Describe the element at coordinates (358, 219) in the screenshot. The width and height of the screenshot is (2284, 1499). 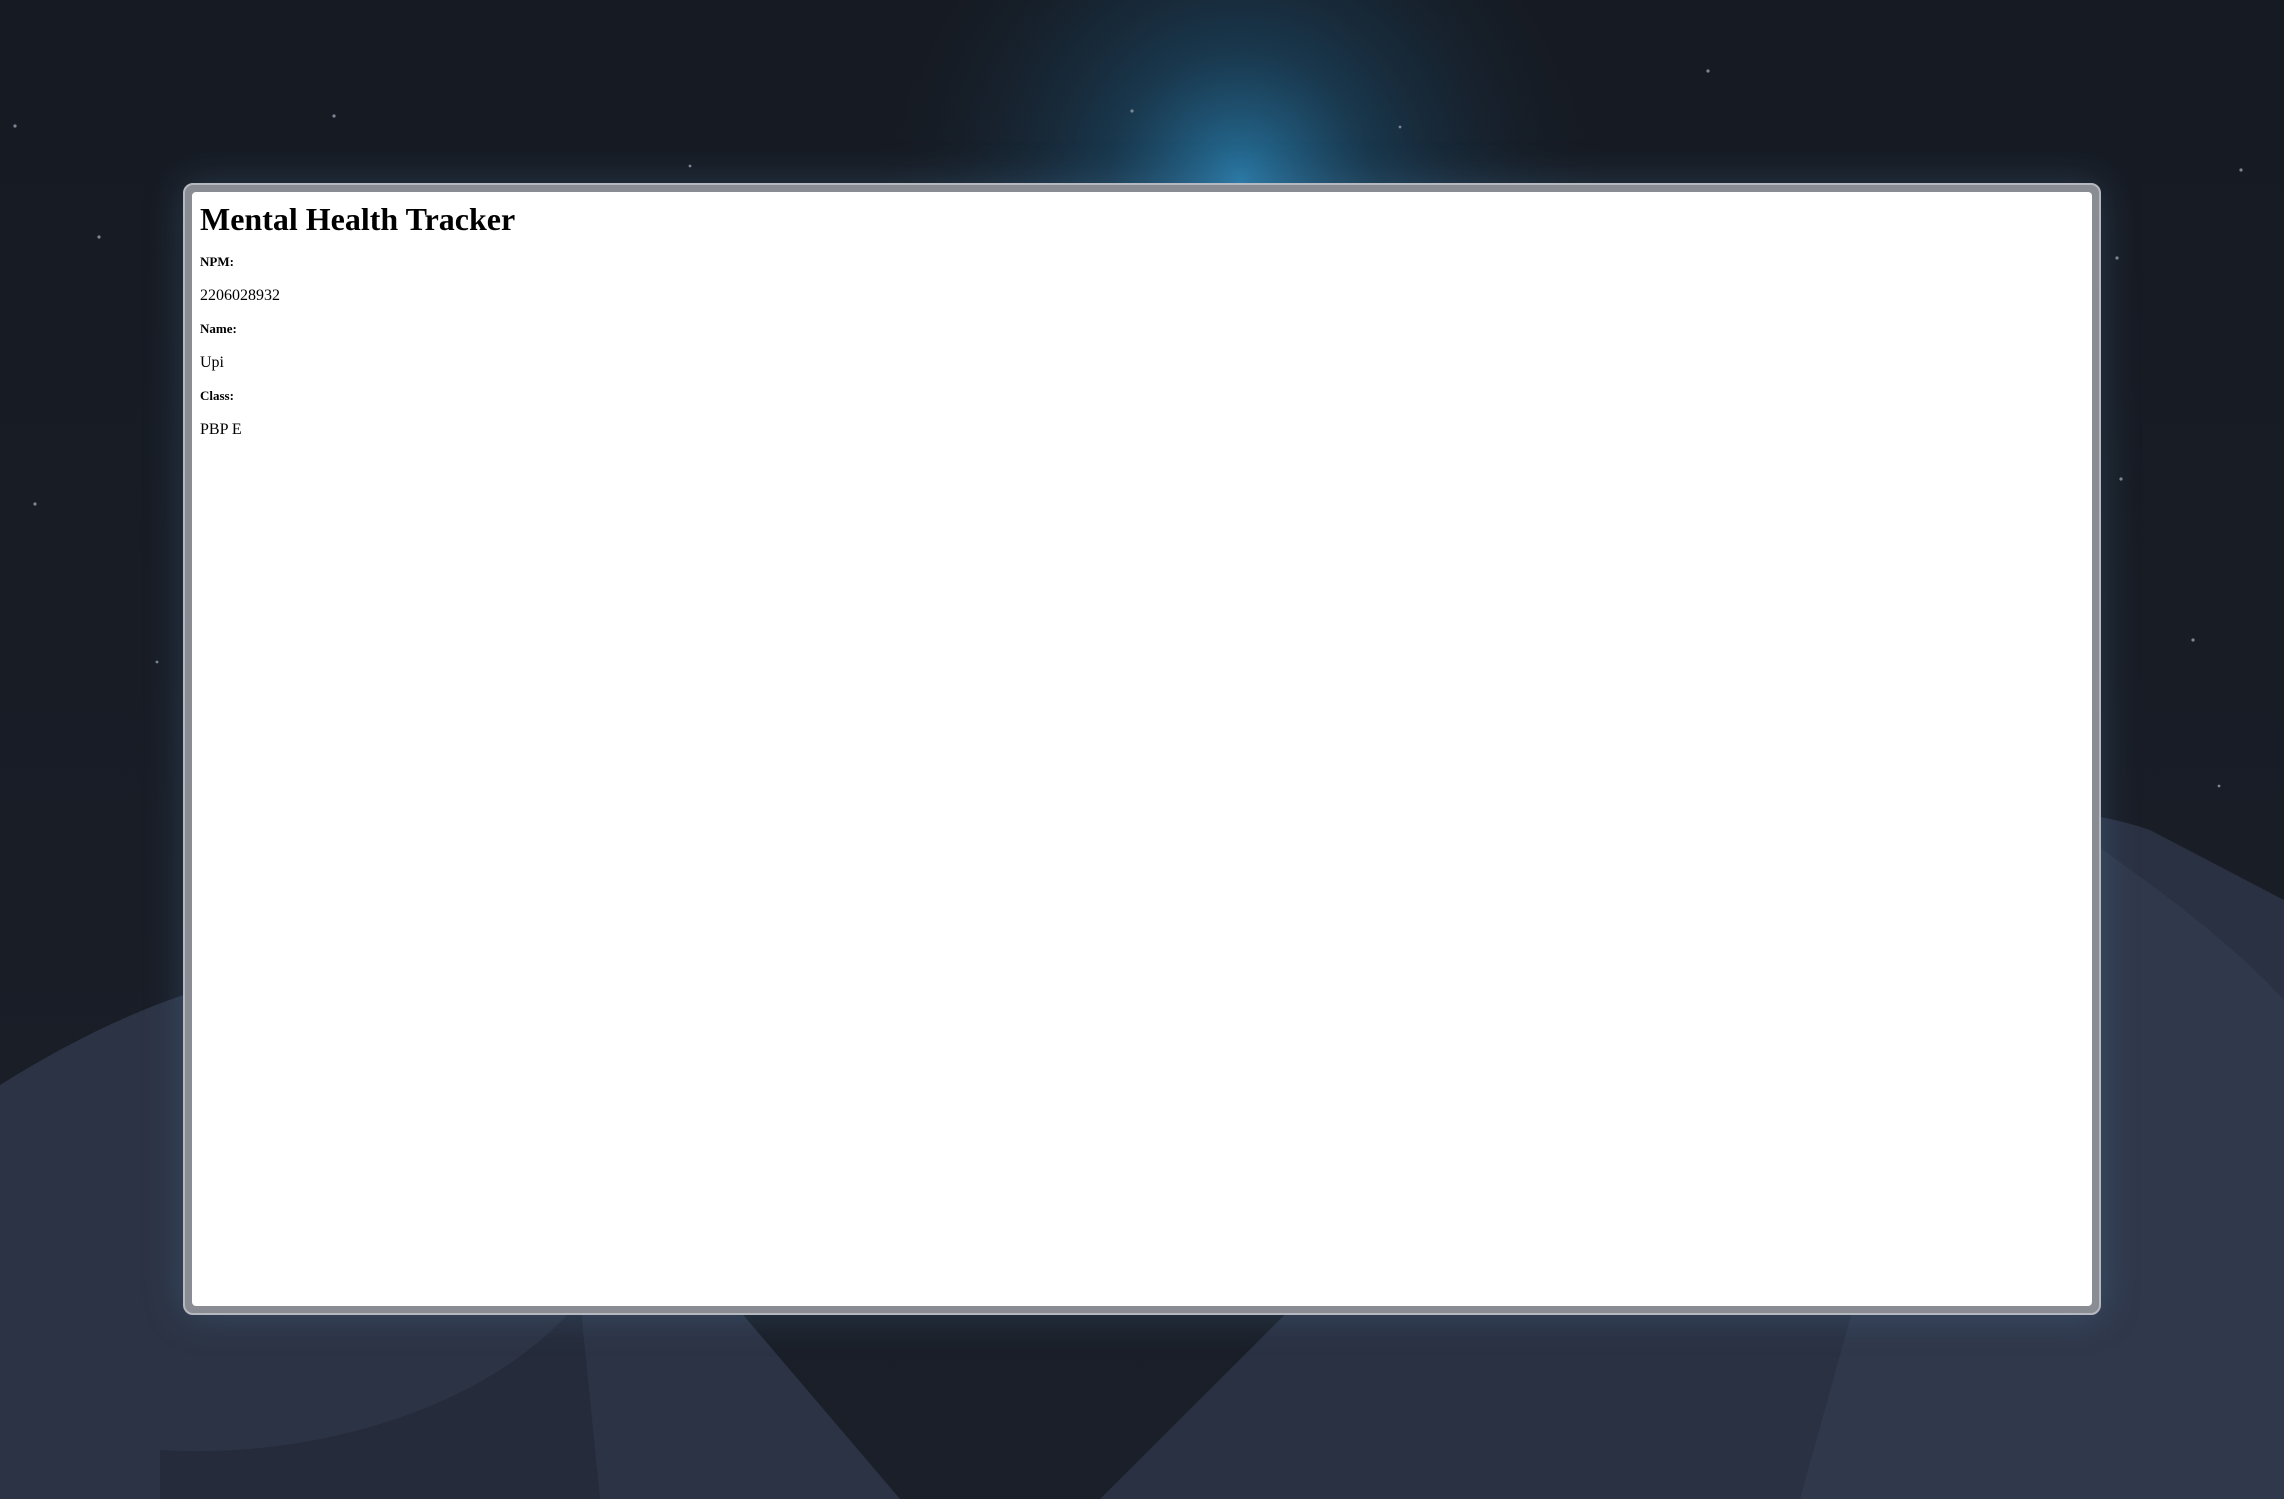
I see `page-title: Mental Health Tracker` at that location.